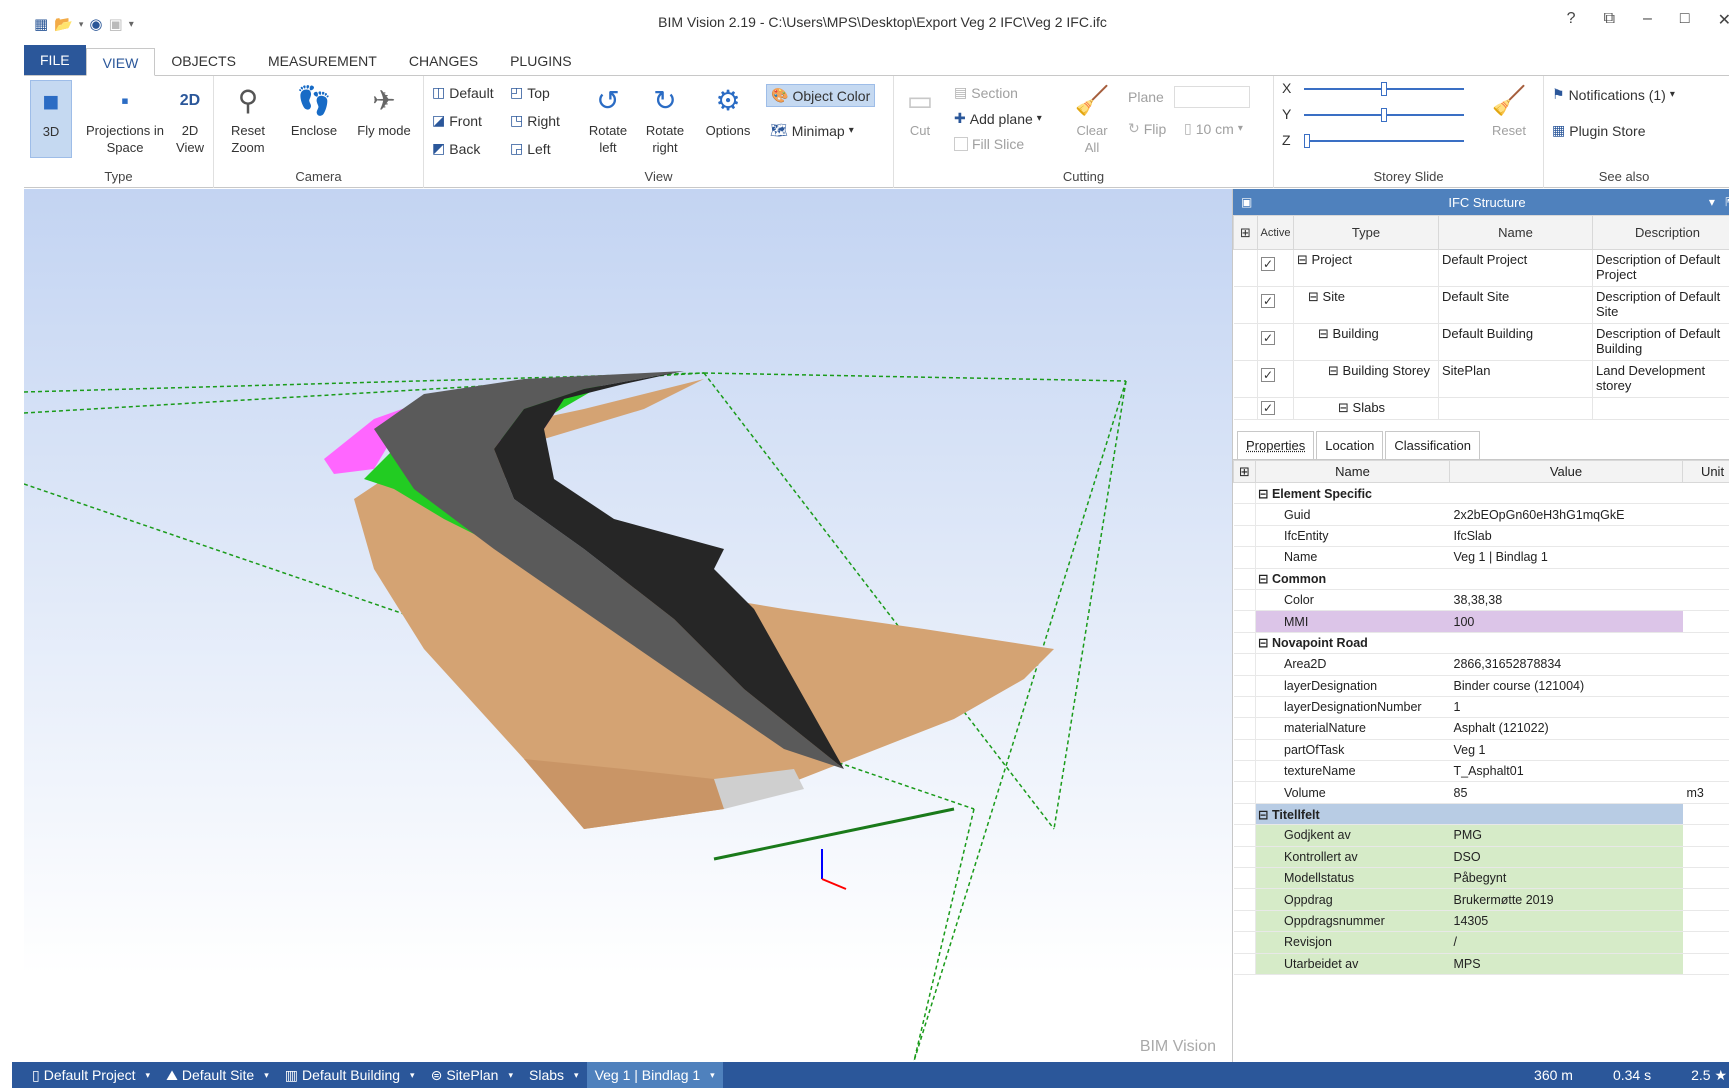 The image size is (1729, 1088). I want to click on property-value: IfcSlab, so click(1566, 536).